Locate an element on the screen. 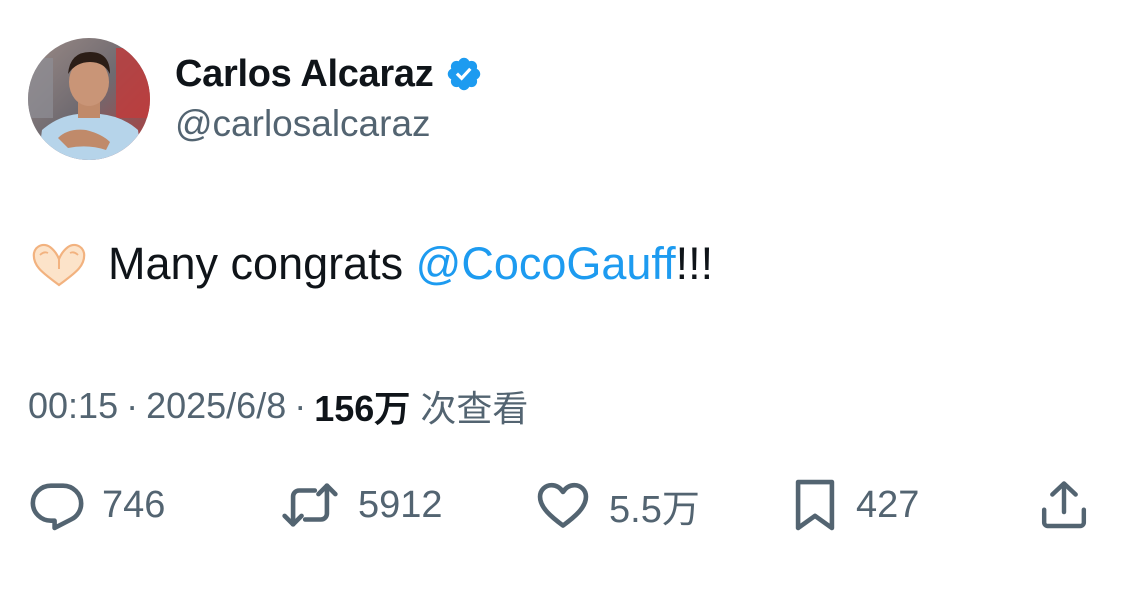 The height and width of the screenshot is (592, 1125). tweet-date: 2025/6/8 is located at coordinates (216, 406).